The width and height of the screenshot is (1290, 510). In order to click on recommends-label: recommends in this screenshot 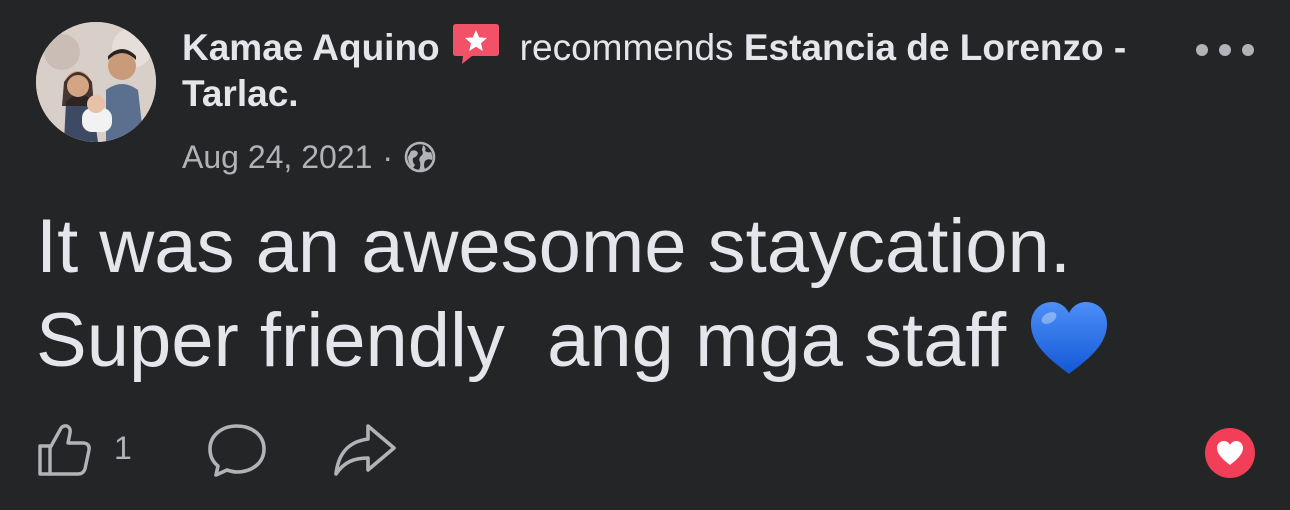, I will do `click(626, 47)`.